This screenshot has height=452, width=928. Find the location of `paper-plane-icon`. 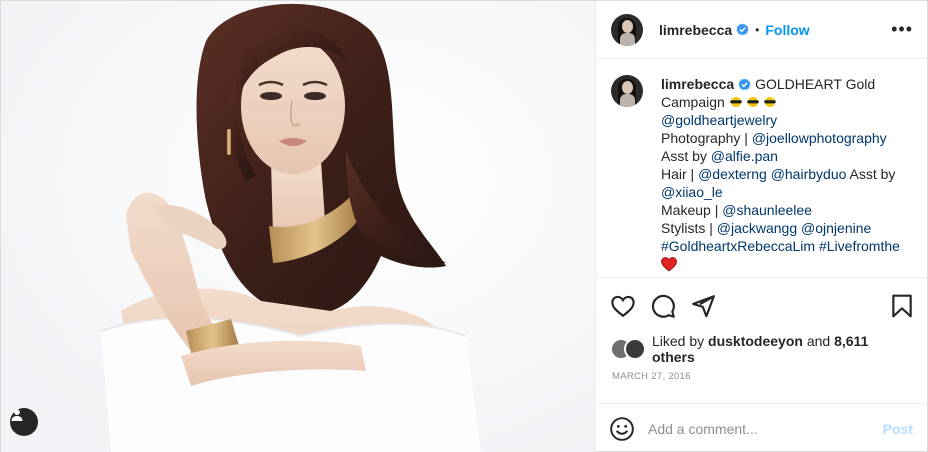

paper-plane-icon is located at coordinates (703, 306).